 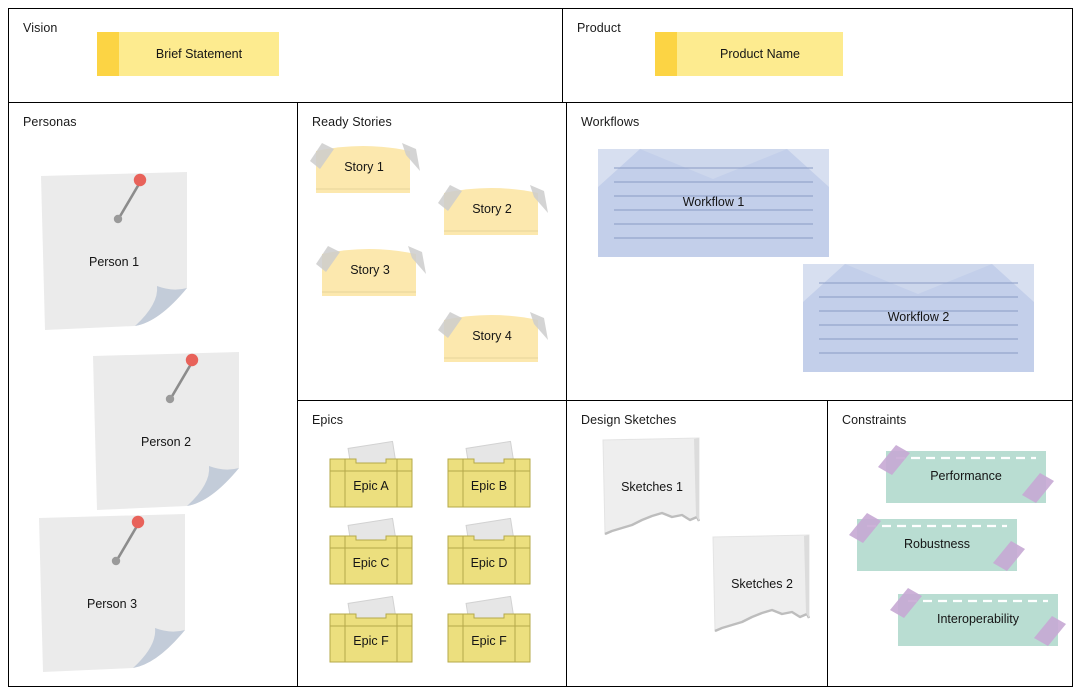 What do you see at coordinates (599, 28) in the screenshot?
I see `panel-title-product: Product` at bounding box center [599, 28].